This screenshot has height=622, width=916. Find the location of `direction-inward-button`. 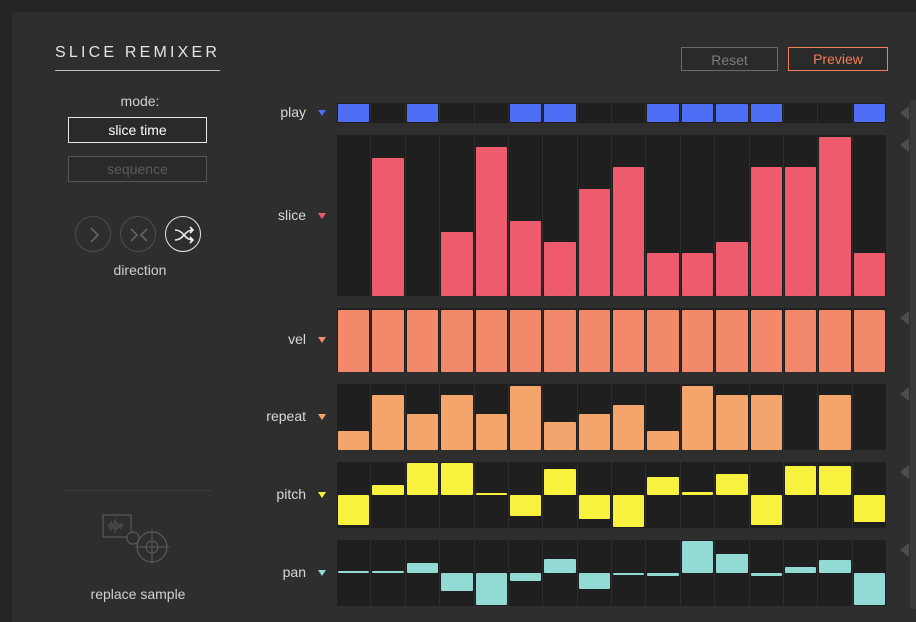

direction-inward-button is located at coordinates (138, 234).